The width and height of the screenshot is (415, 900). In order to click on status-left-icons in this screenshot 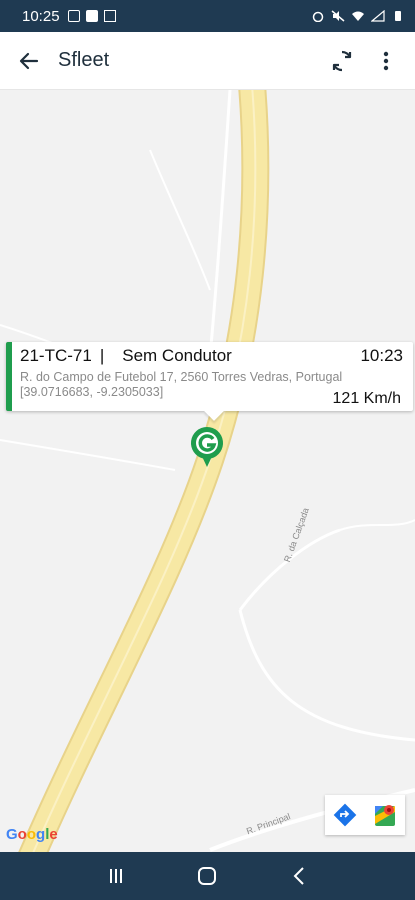, I will do `click(91, 16)`.